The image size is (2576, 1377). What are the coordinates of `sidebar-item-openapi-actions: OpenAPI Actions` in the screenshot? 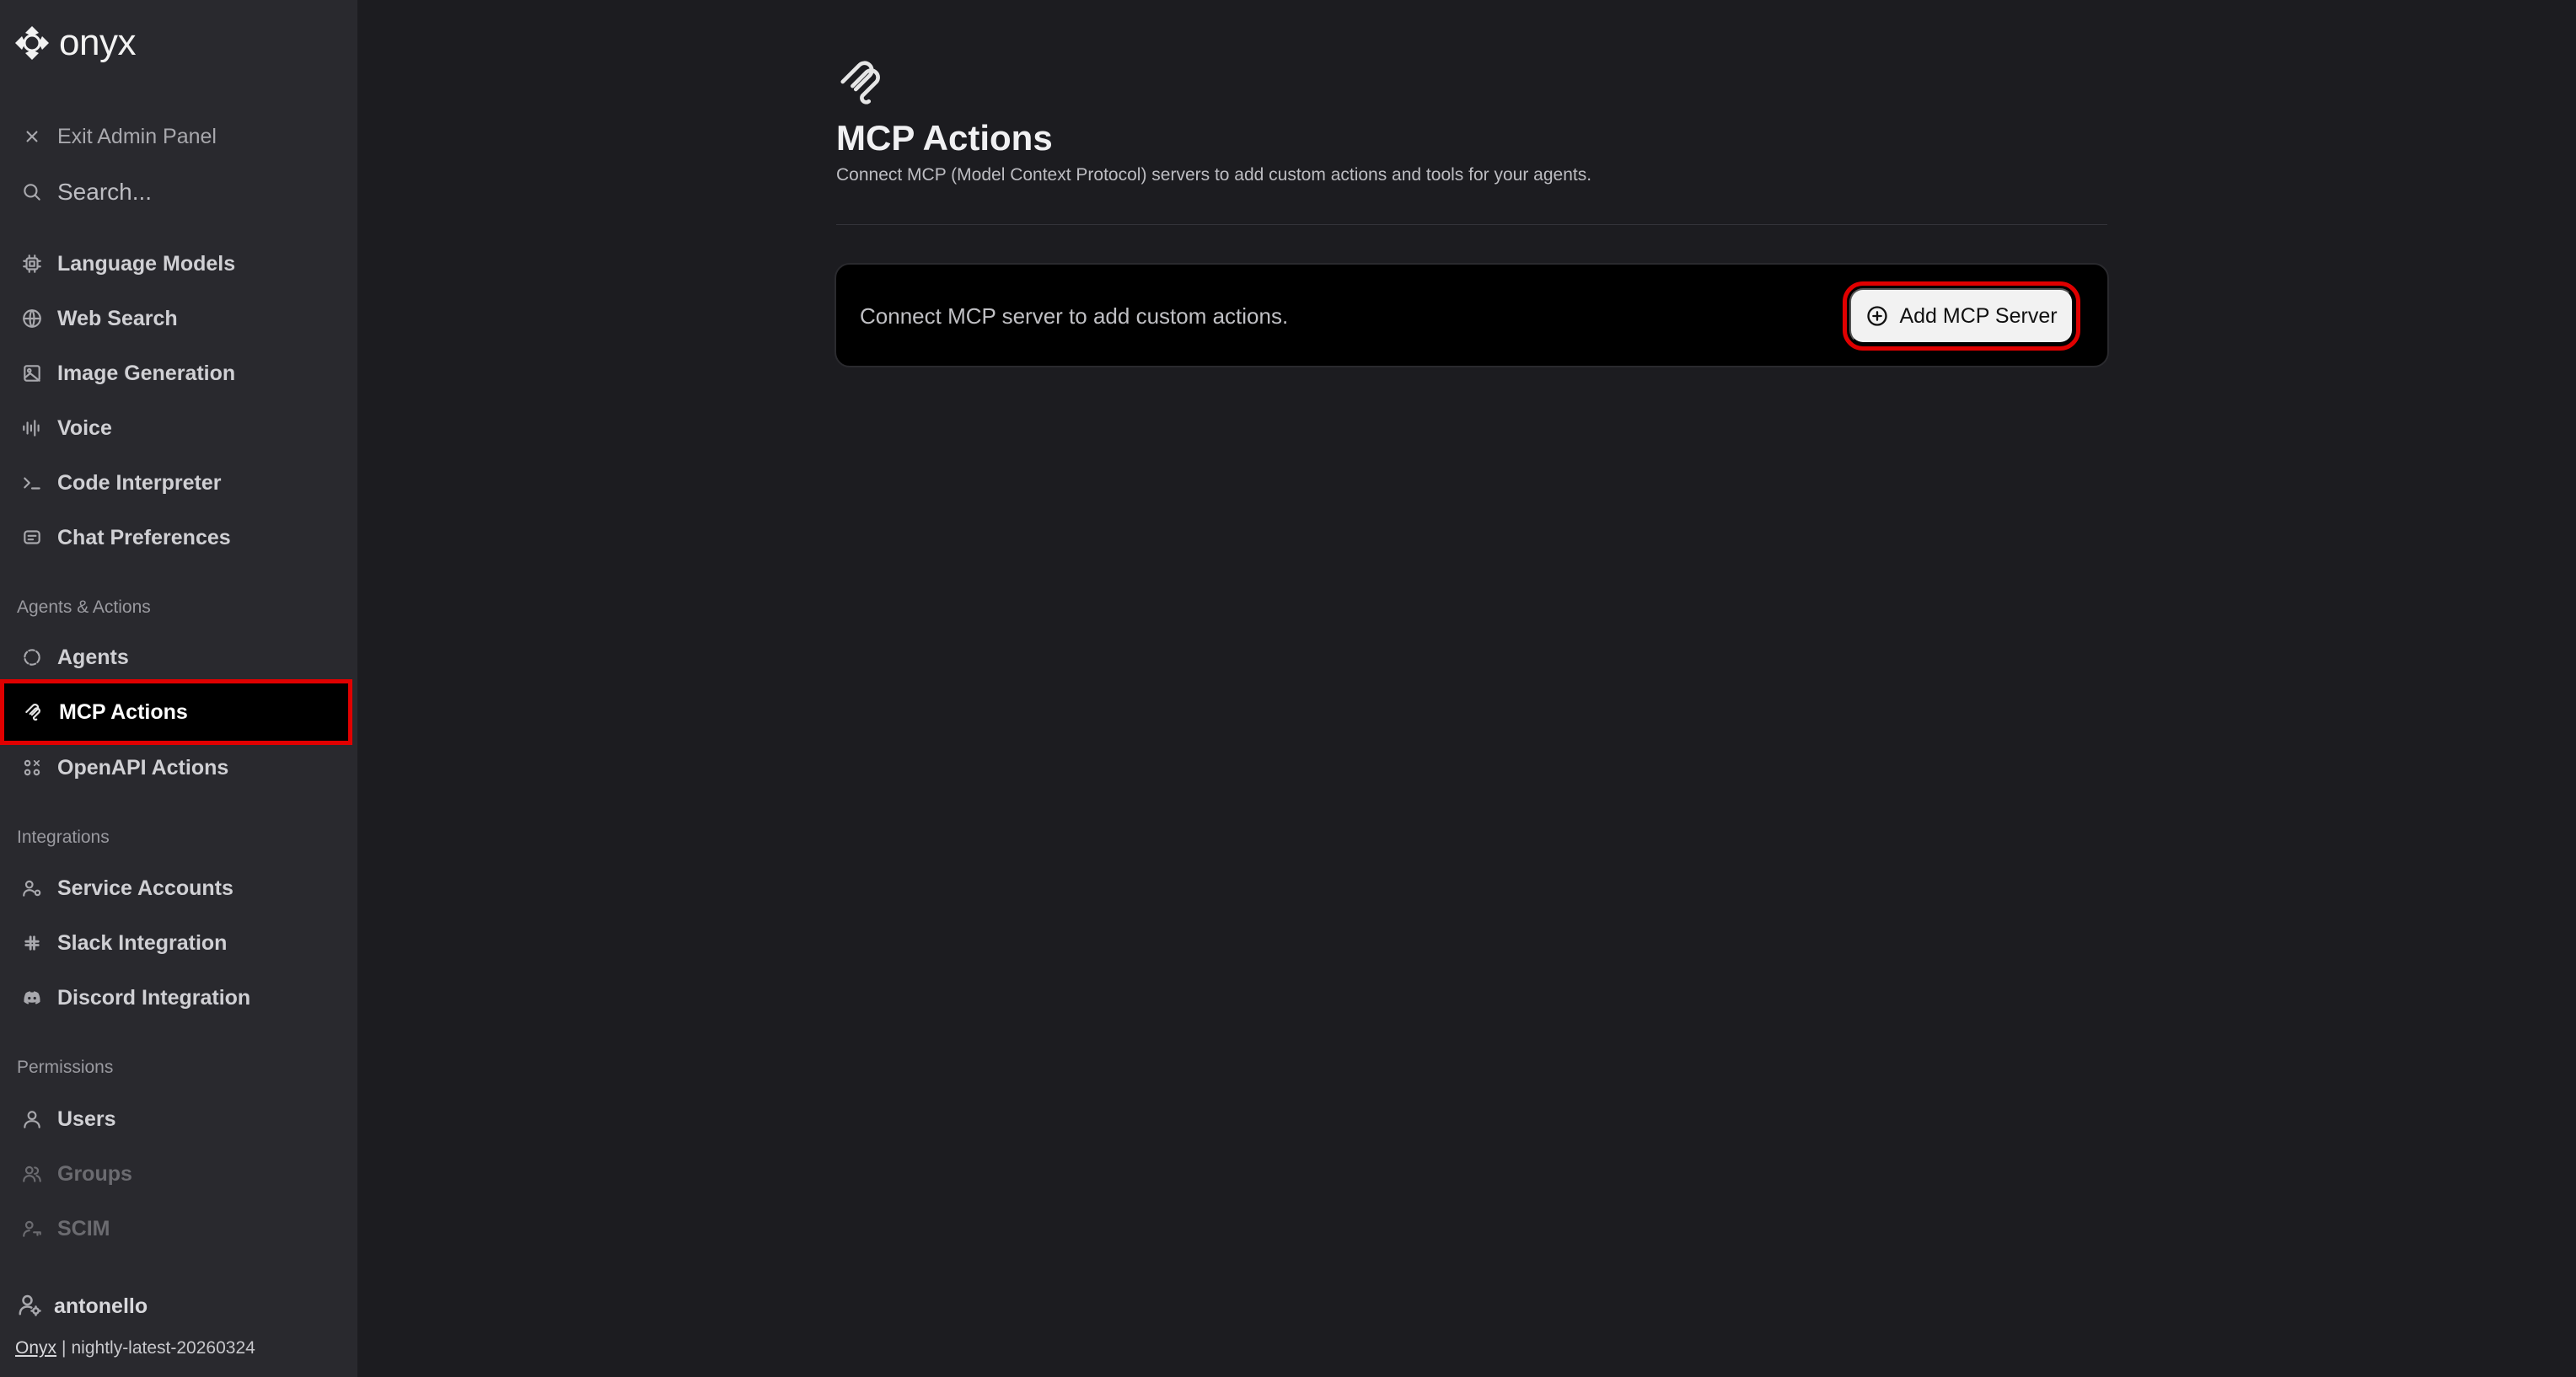 It's located at (178, 767).